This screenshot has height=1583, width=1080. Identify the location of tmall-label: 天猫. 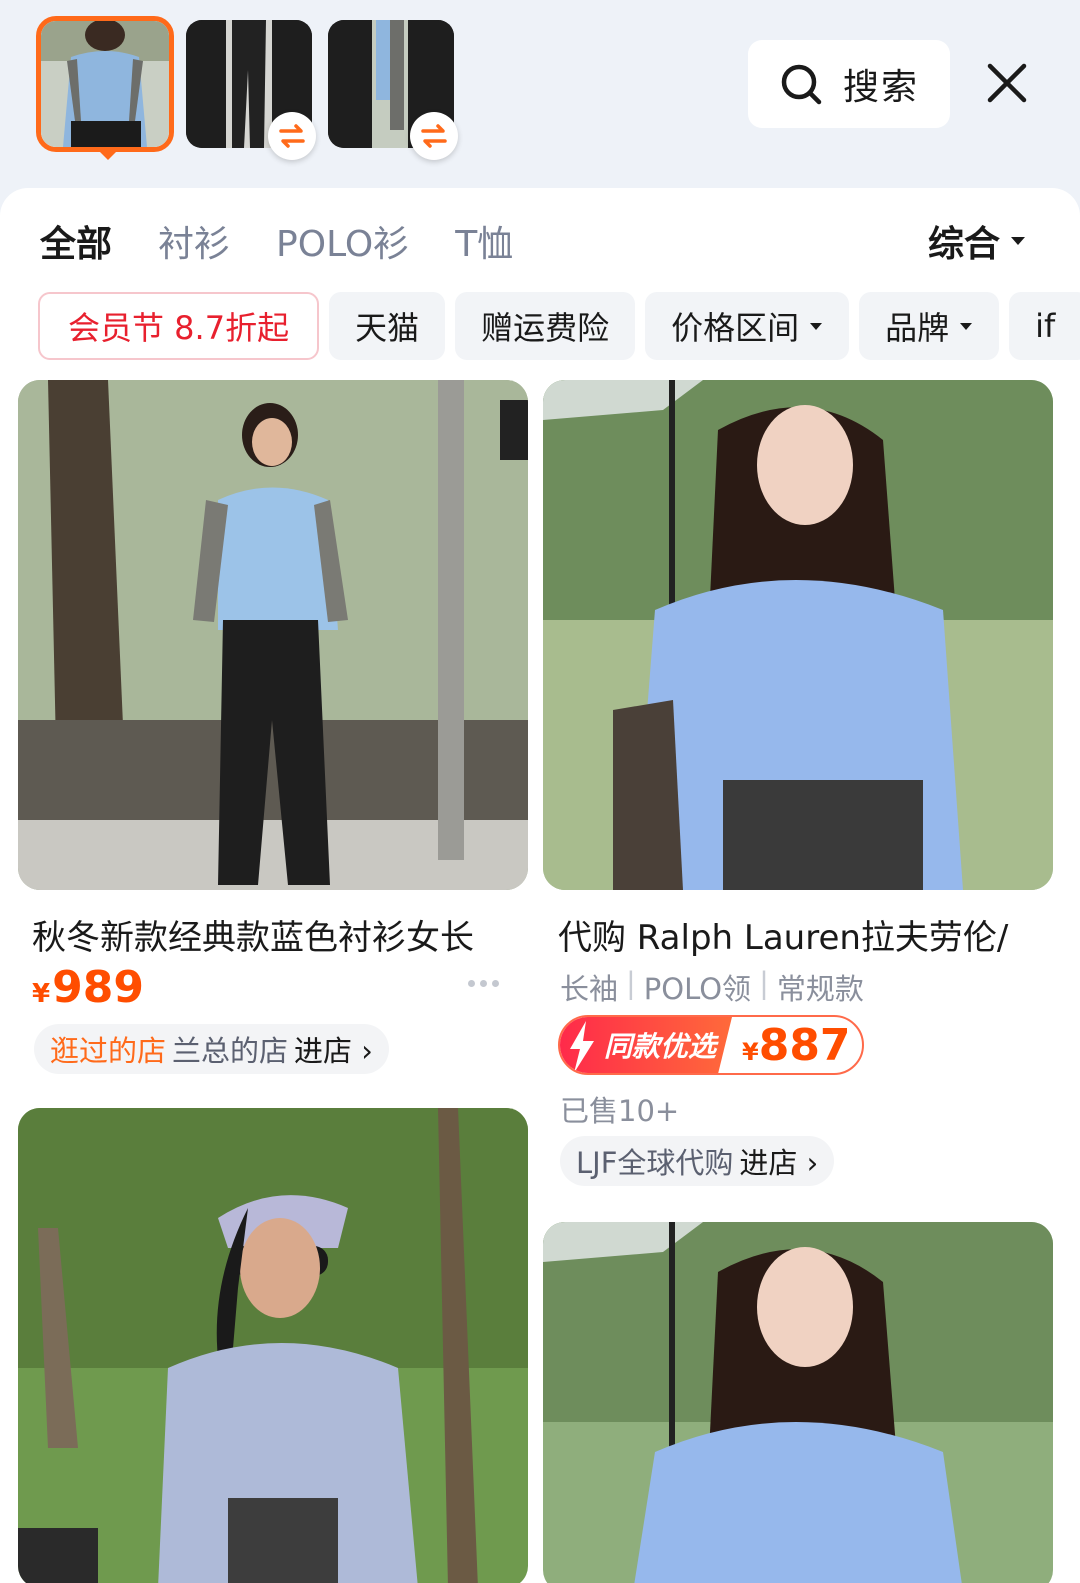
(387, 328).